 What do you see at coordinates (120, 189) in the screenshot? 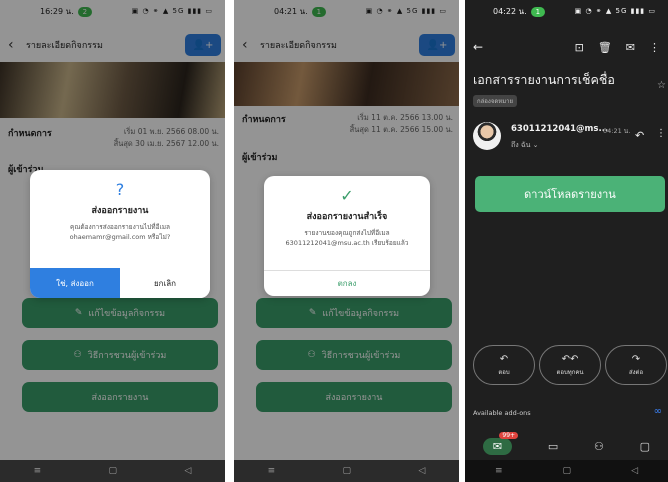
I see `question-icon: ?` at bounding box center [120, 189].